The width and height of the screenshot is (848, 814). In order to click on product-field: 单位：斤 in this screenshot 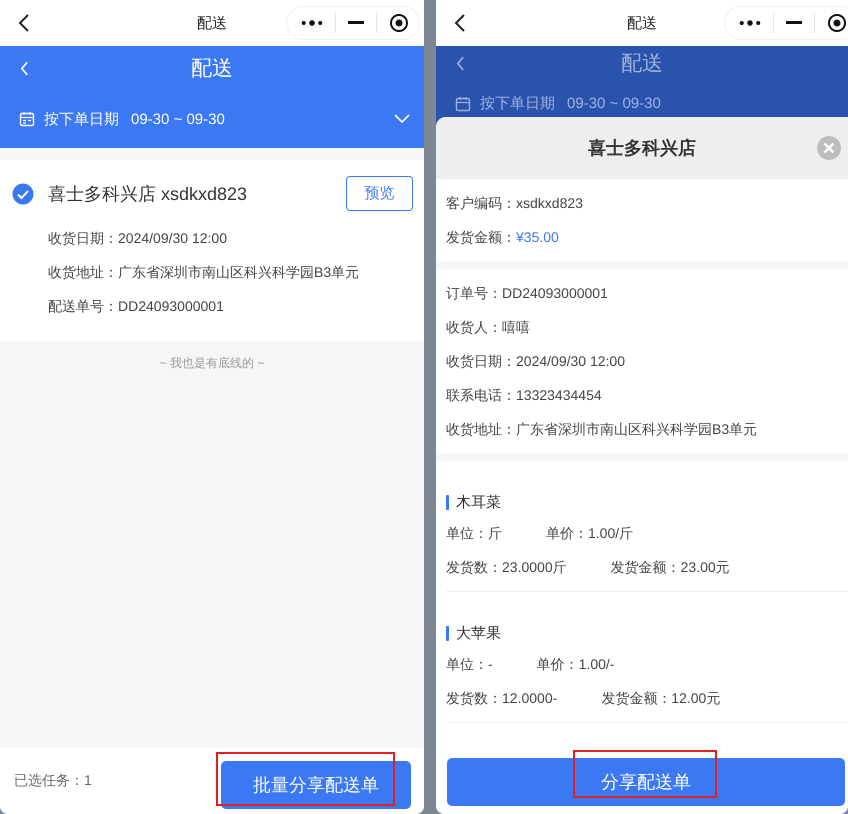, I will do `click(474, 534)`.